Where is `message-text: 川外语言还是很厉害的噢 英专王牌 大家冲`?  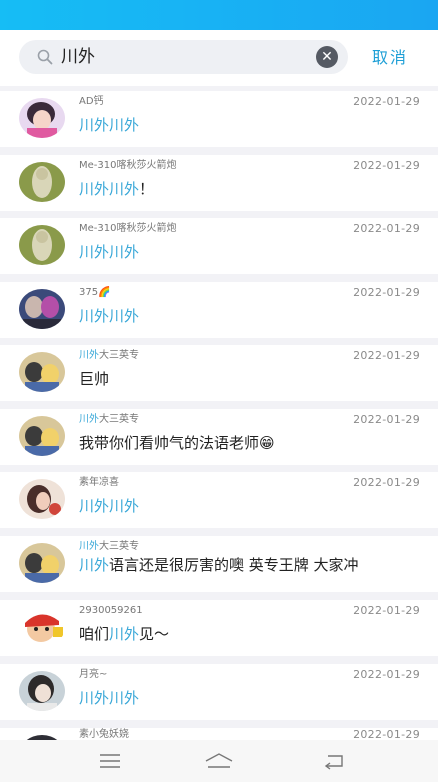 message-text: 川外语言还是很厉害的噢 英专王牌 大家冲 is located at coordinates (219, 565).